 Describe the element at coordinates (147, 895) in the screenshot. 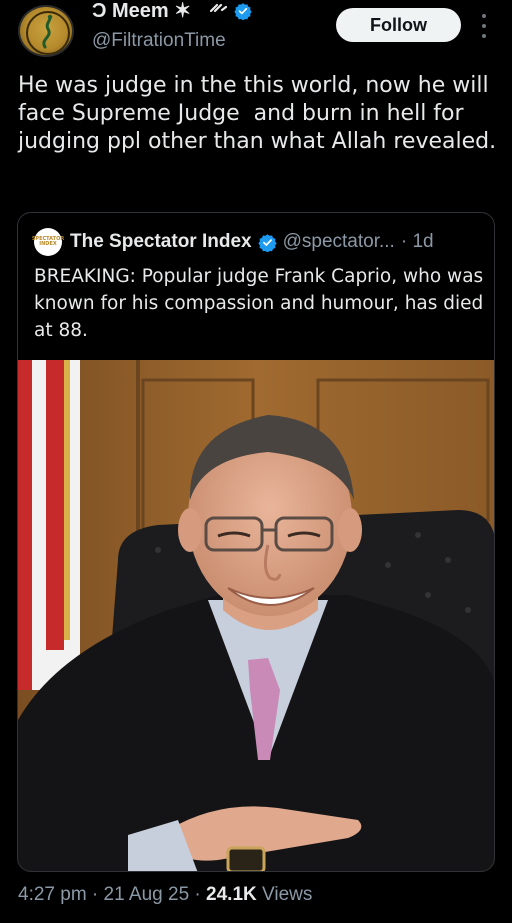

I see `post-date: 21 Aug 25` at that location.